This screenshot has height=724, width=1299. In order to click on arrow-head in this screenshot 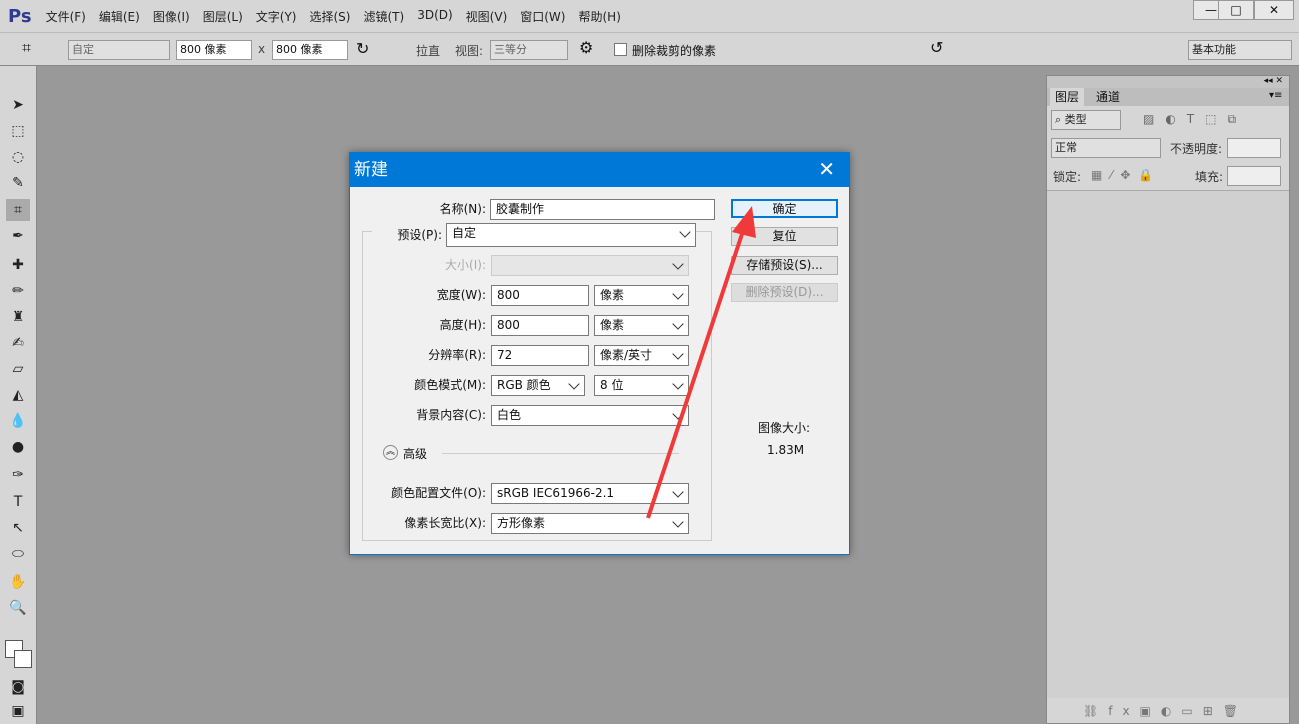, I will do `click(744, 222)`.